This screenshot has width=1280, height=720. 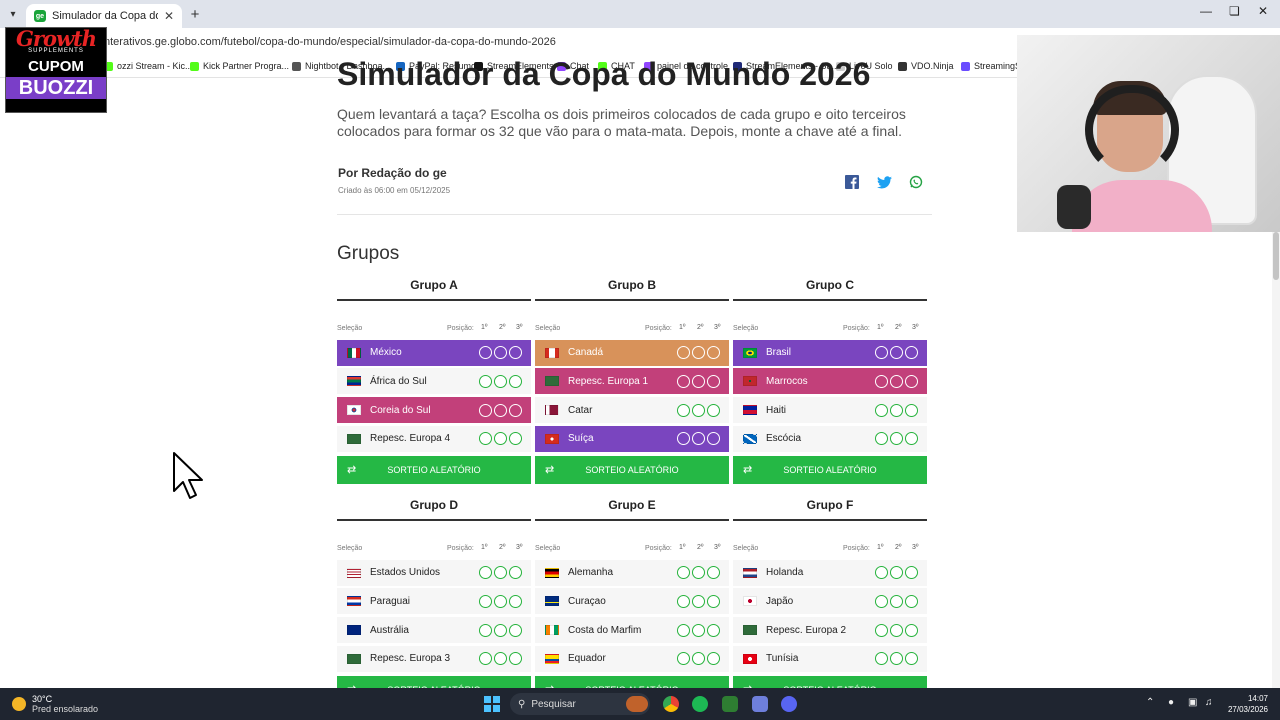 What do you see at coordinates (632, 572) in the screenshot?
I see `team-row: Alemanha` at bounding box center [632, 572].